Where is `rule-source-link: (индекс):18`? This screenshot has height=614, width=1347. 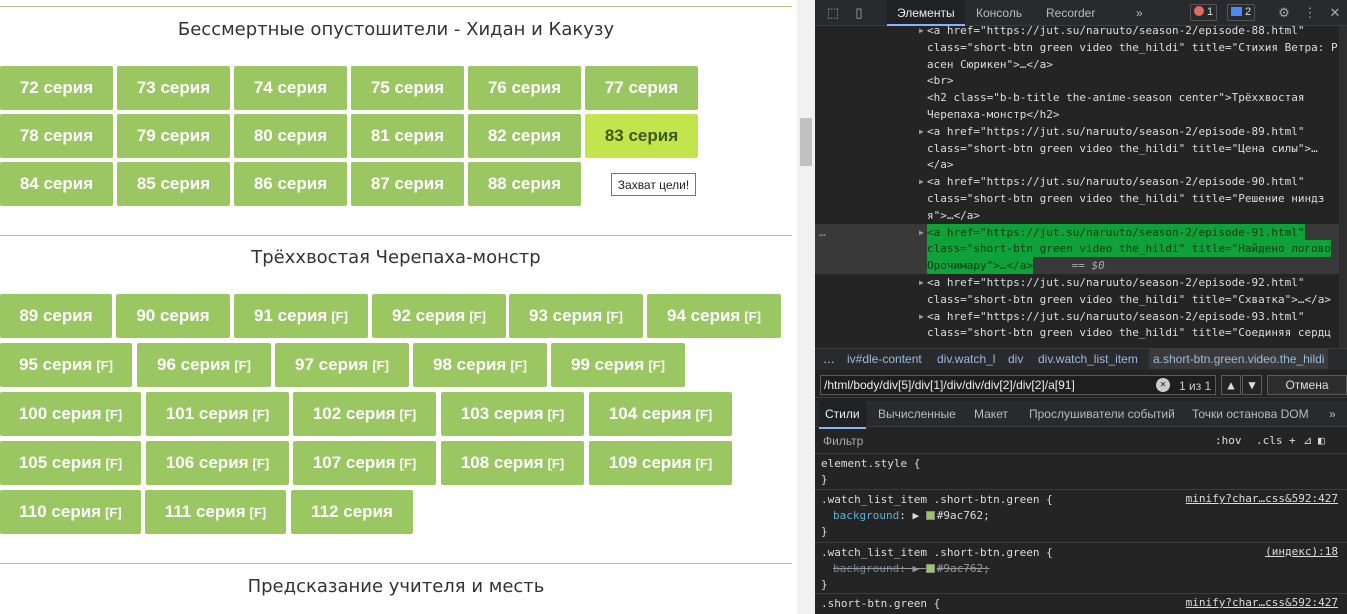 rule-source-link: (индекс):18 is located at coordinates (1301, 551).